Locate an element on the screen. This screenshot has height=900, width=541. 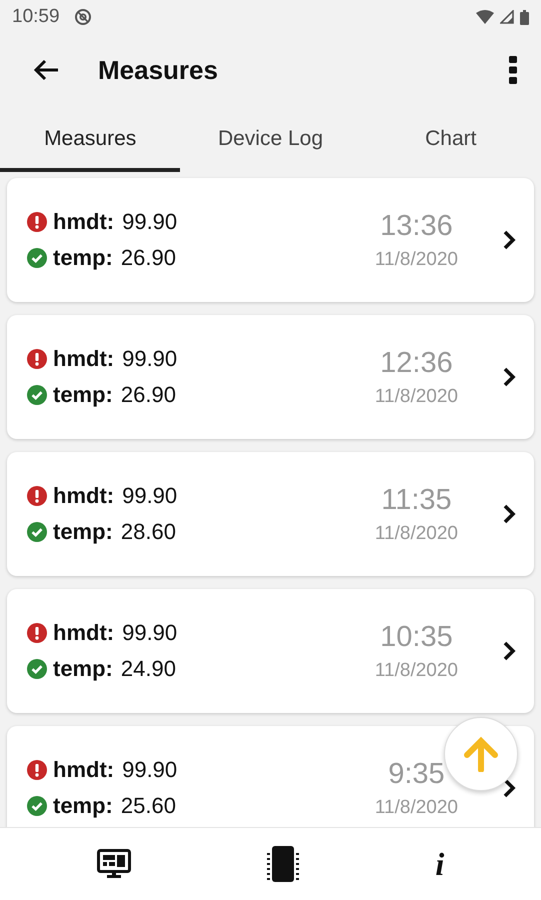
tab: Measures is located at coordinates (90, 139).